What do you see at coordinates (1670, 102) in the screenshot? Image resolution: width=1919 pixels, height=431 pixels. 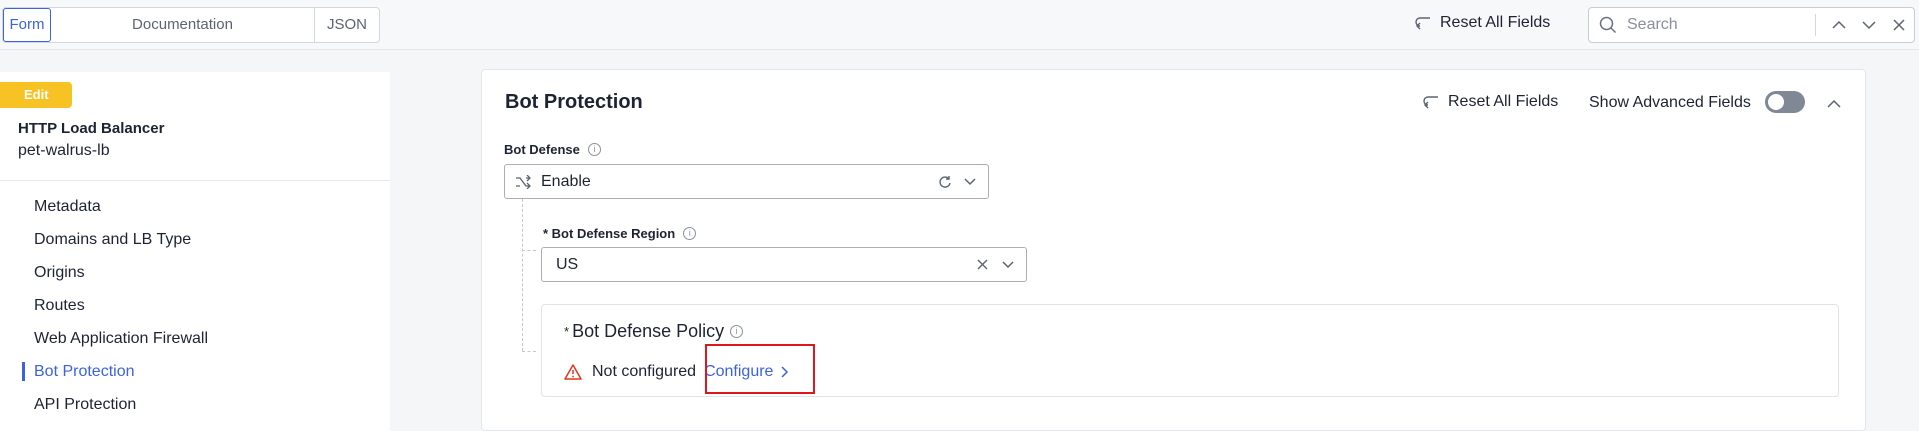 I see `show-advanced-fields-label: Show Advanced Fields` at bounding box center [1670, 102].